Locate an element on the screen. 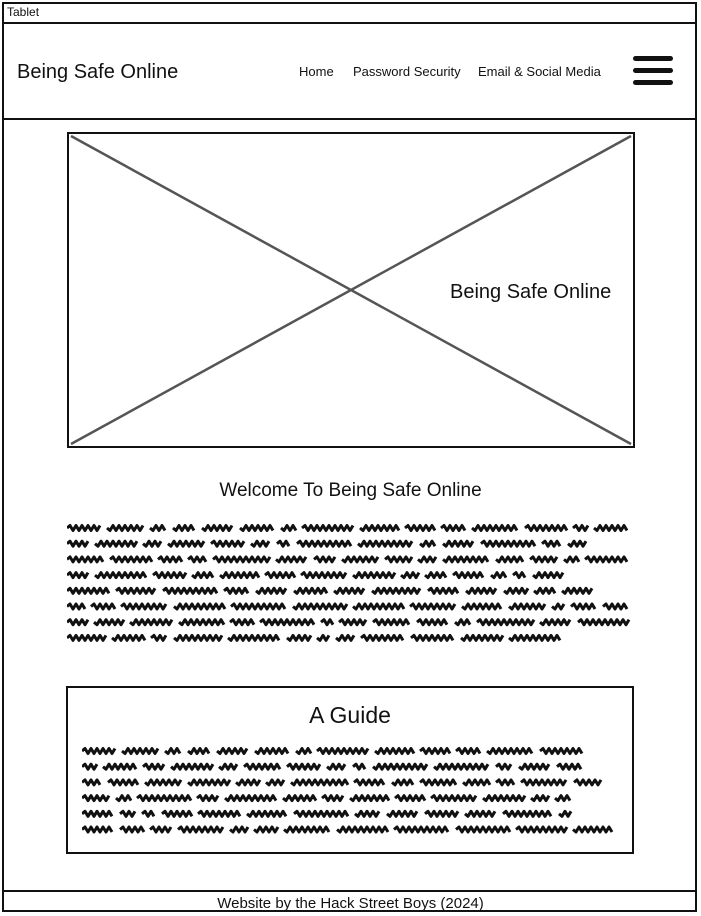  device-label: Tablet is located at coordinates (23, 12).